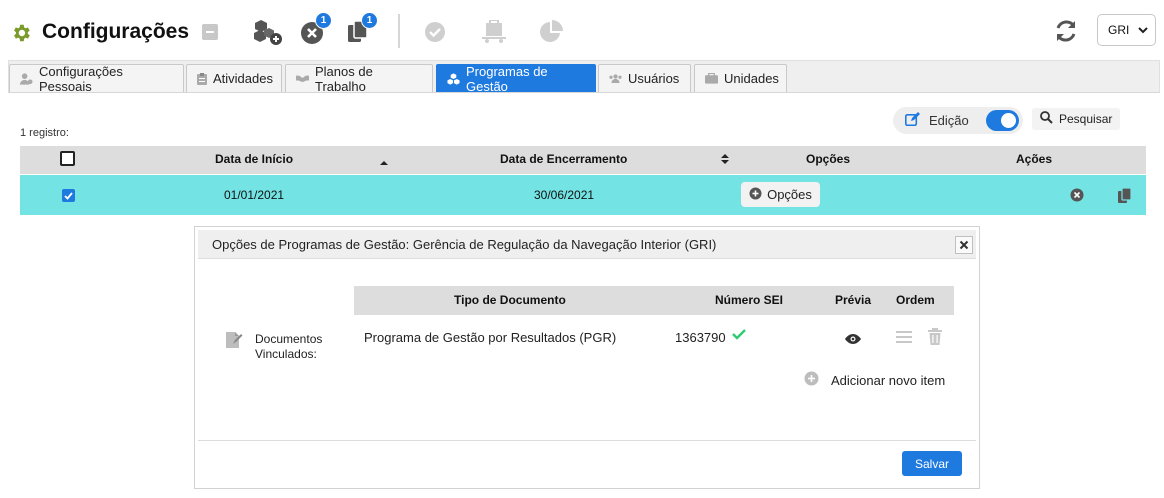 The image size is (1164, 498). I want to click on unit-select: GRI, so click(1126, 30).